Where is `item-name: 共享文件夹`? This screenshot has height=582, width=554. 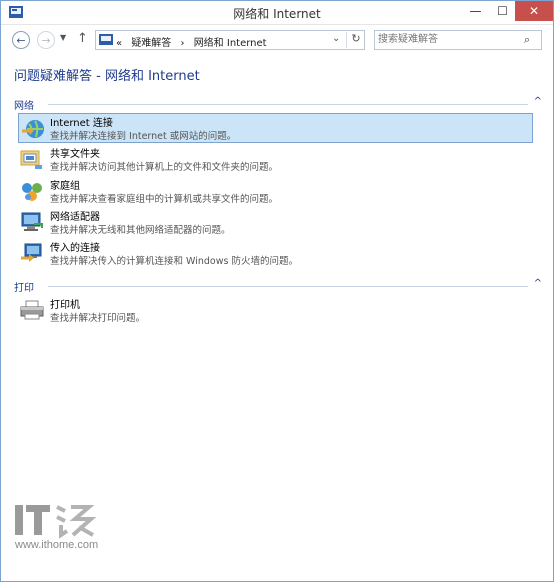
item-name: 共享文件夹 is located at coordinates (75, 154).